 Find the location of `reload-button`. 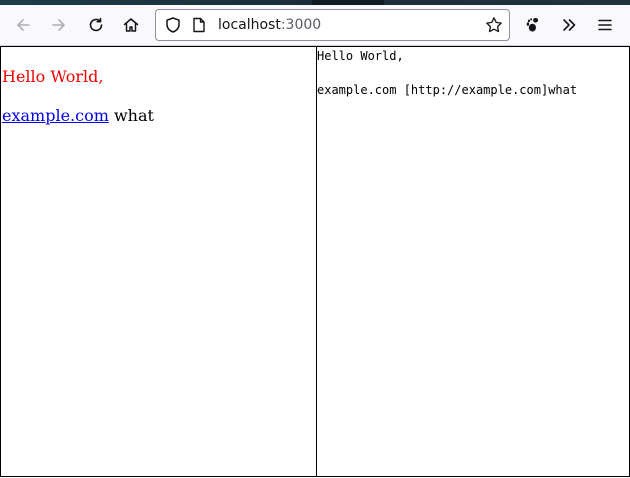

reload-button is located at coordinates (96, 25).